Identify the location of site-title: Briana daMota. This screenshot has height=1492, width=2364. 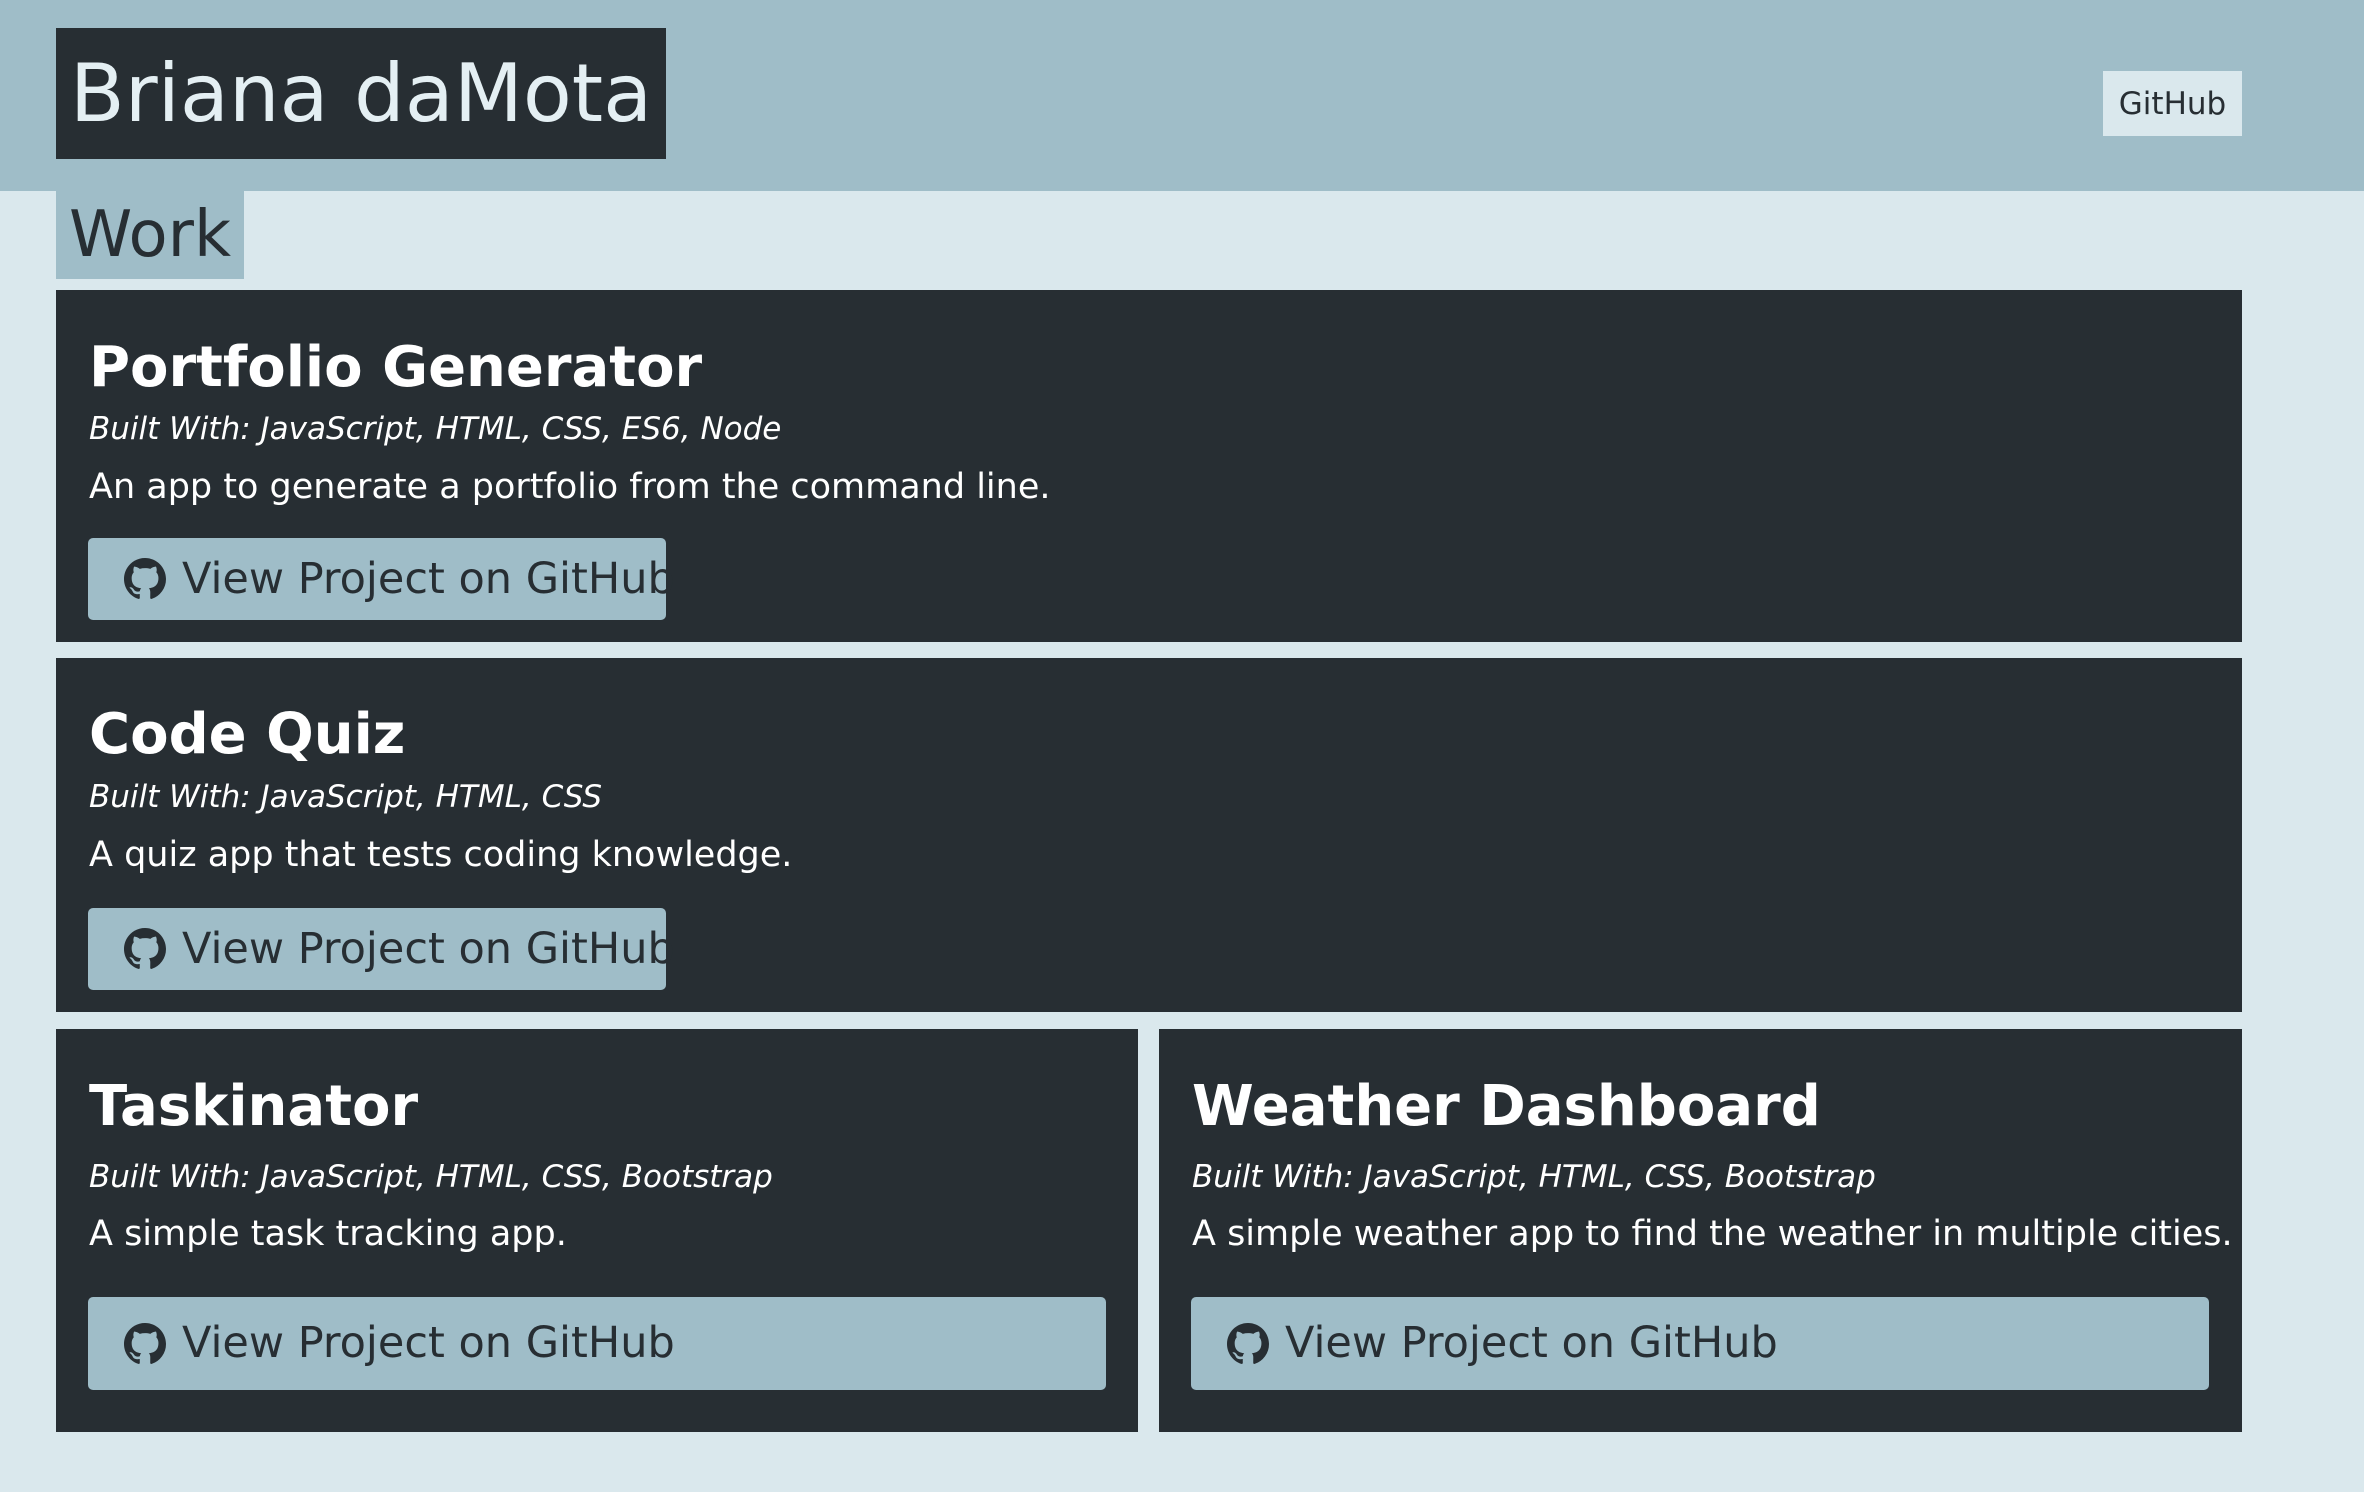
(361, 93).